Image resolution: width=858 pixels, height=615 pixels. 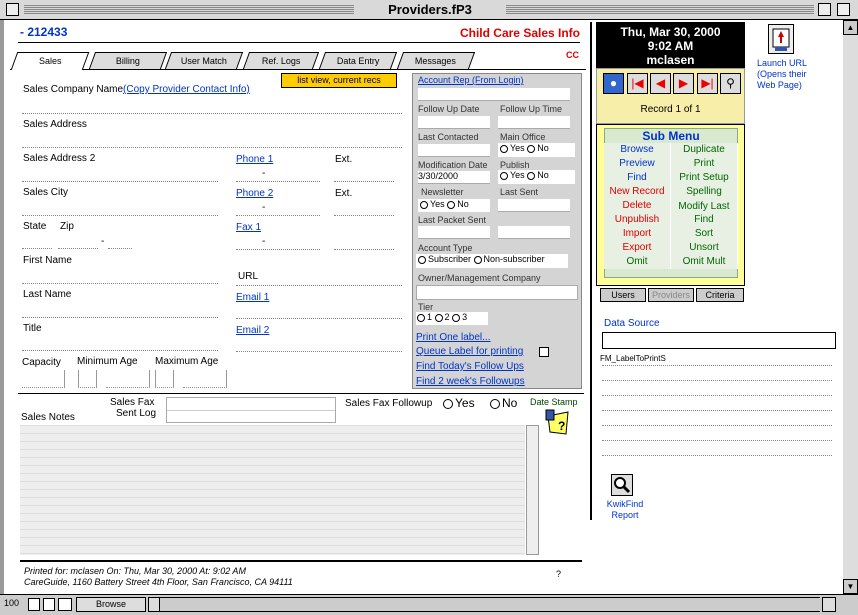 What do you see at coordinates (364, 249) in the screenshot?
I see `fax-ext-field` at bounding box center [364, 249].